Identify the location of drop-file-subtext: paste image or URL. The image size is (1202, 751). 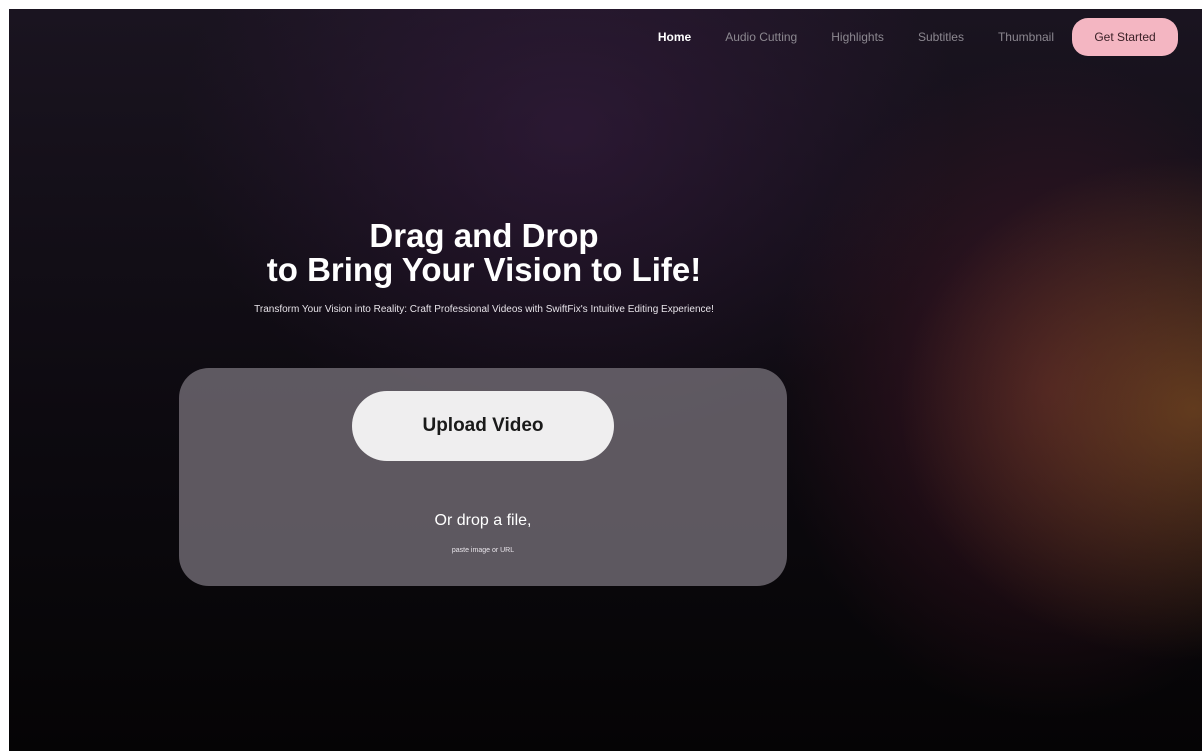
(483, 550).